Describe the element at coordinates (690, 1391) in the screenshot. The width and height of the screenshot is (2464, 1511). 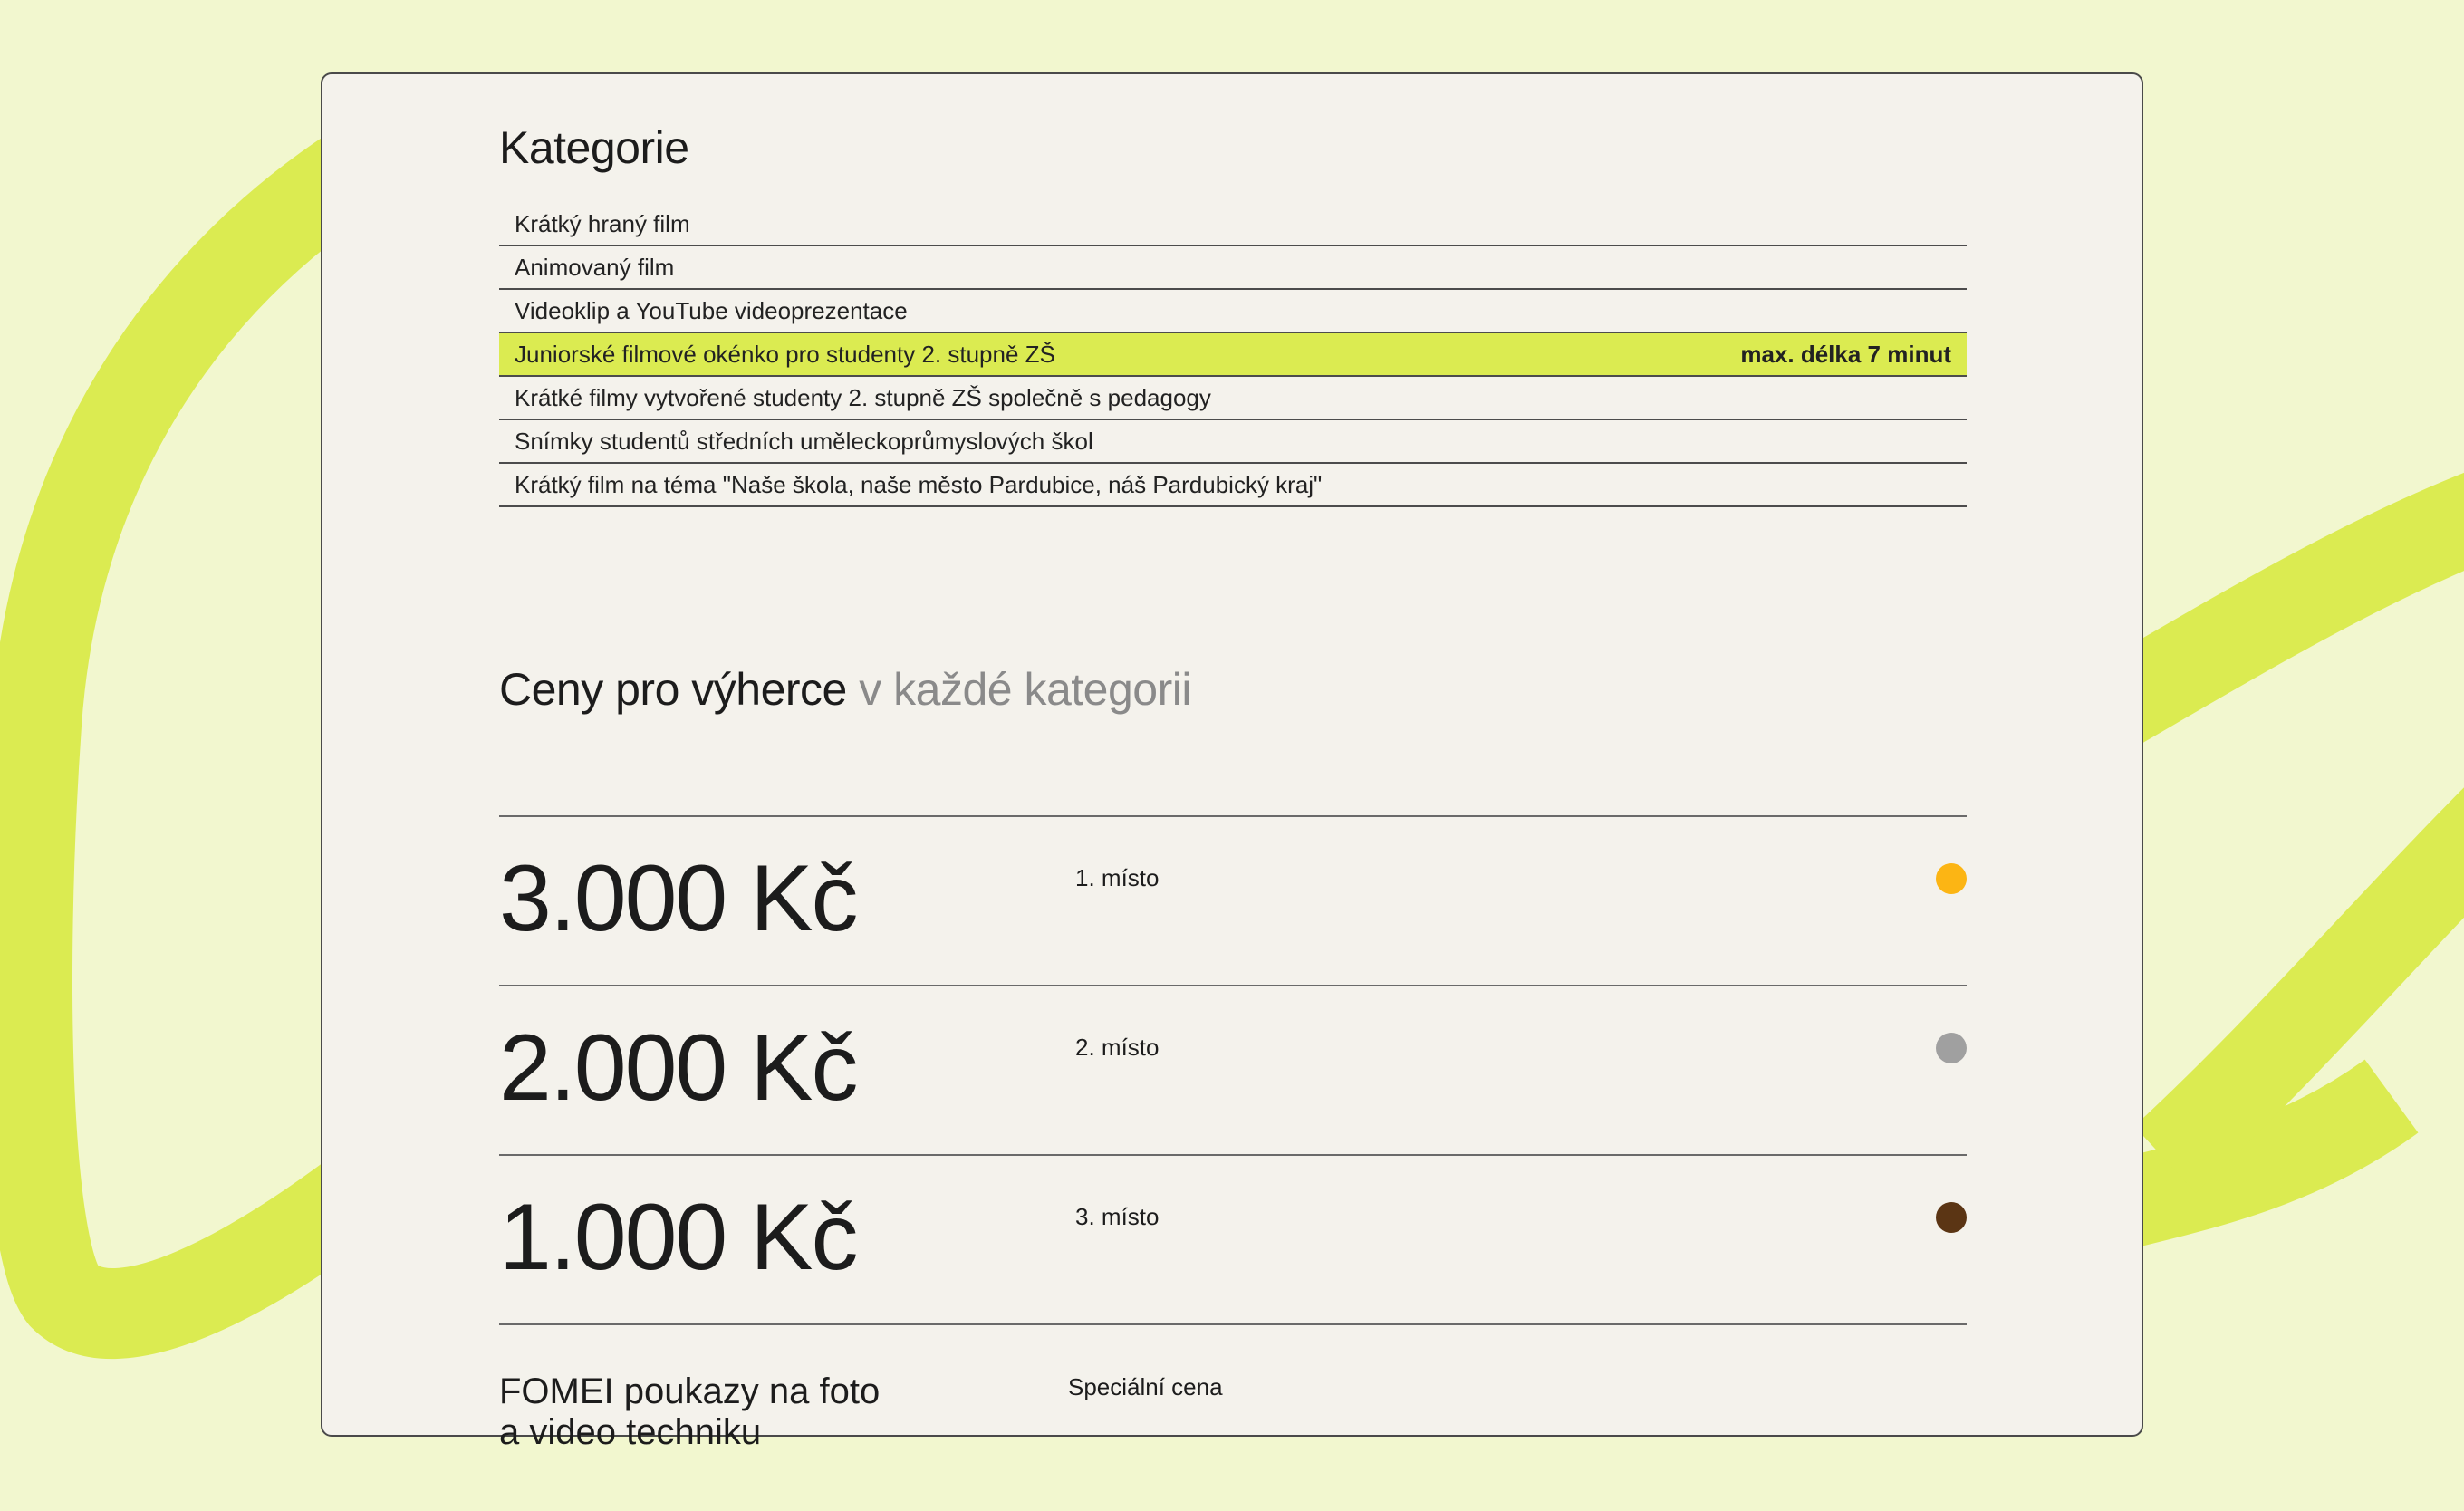
I see `special-prize-line-1: FOMEI poukazy na foto` at that location.